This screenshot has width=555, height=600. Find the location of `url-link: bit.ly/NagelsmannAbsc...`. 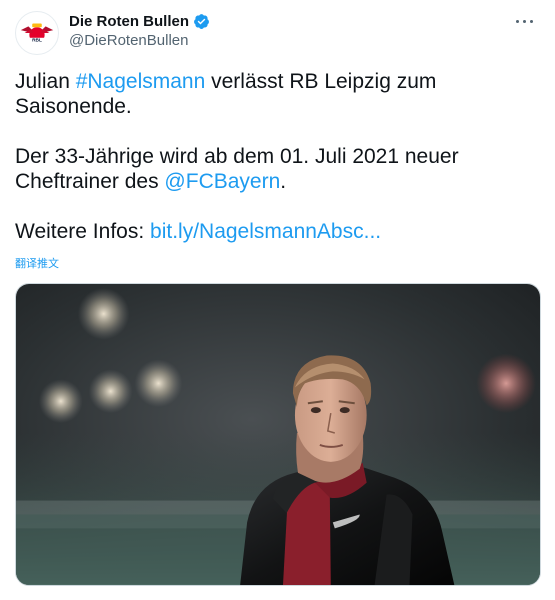

url-link: bit.ly/NagelsmannAbsc... is located at coordinates (265, 231).